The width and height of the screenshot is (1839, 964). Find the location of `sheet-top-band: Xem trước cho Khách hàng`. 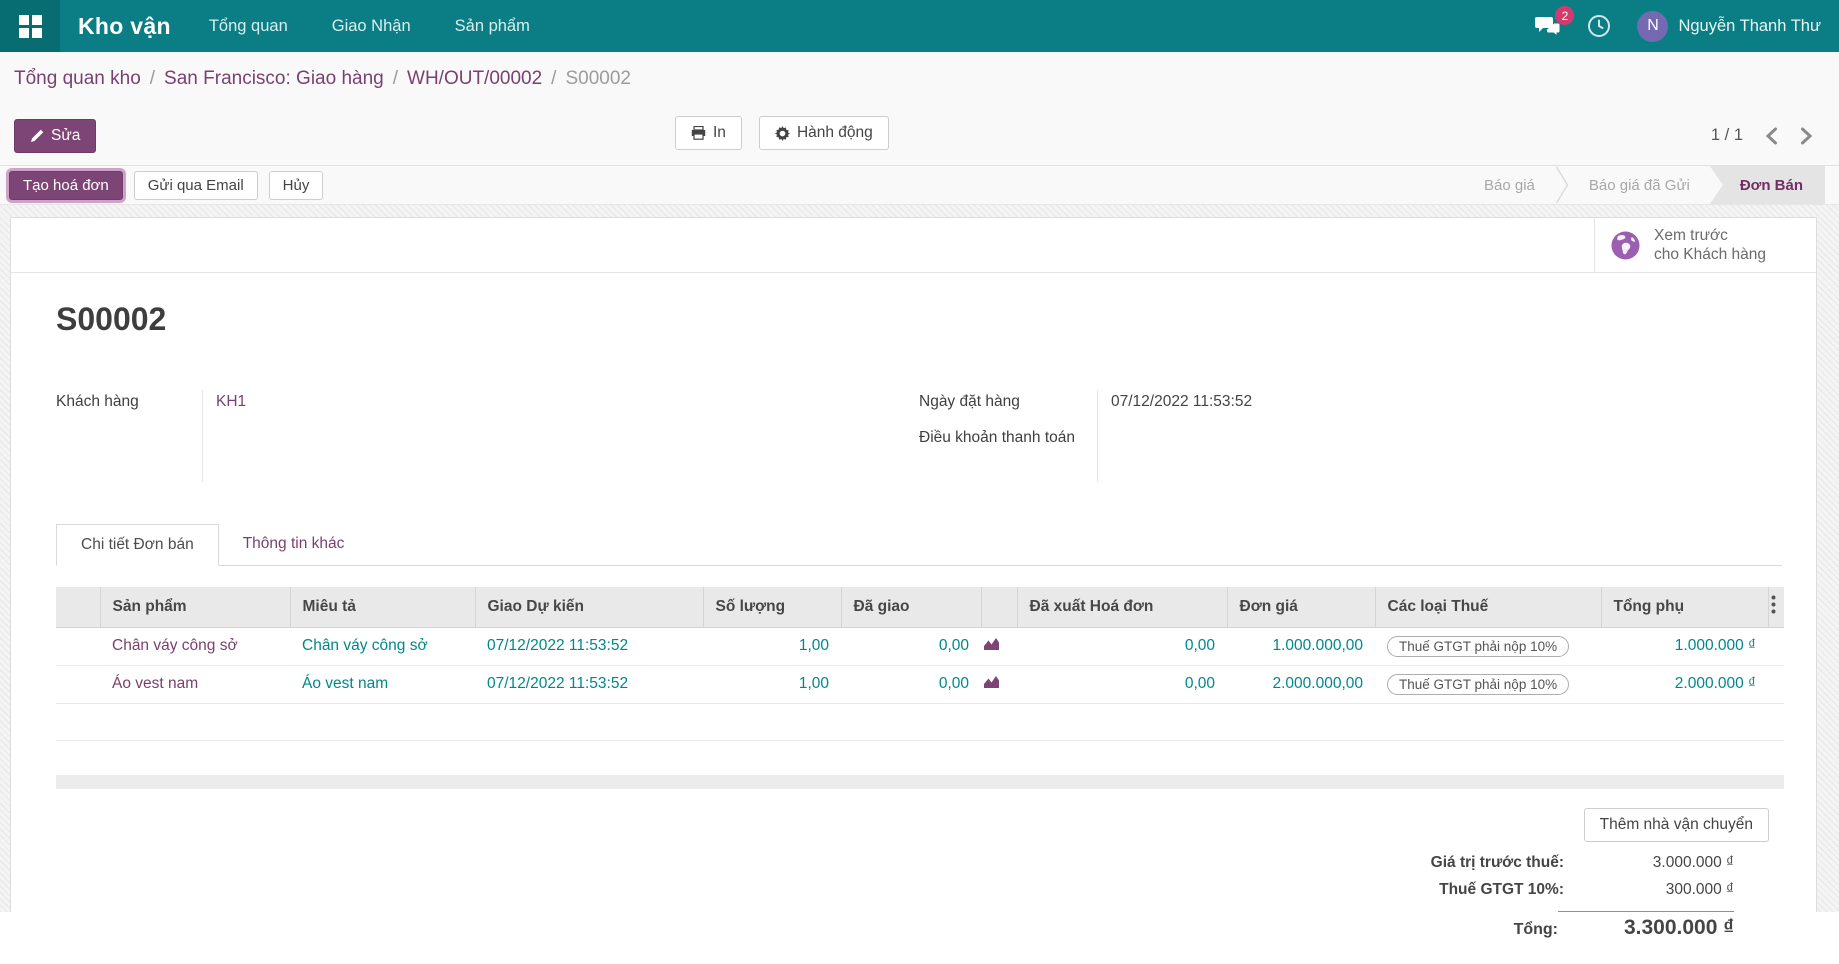

sheet-top-band: Xem trước cho Khách hàng is located at coordinates (913, 245).